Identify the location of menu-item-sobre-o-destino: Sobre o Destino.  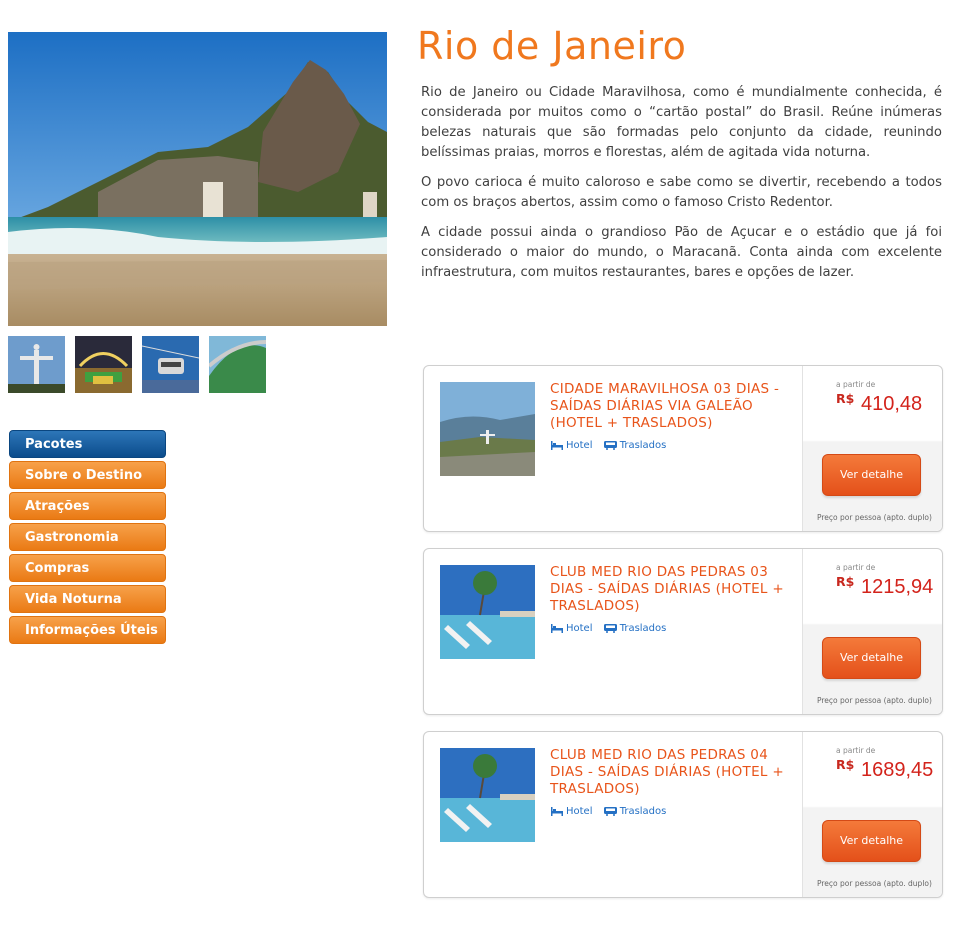
(87, 475).